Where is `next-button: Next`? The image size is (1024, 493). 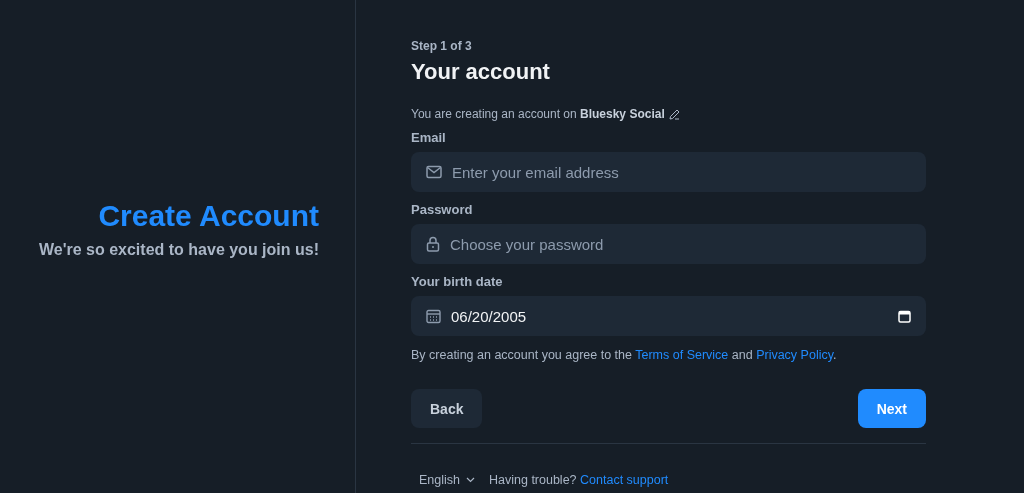
next-button: Next is located at coordinates (891, 408).